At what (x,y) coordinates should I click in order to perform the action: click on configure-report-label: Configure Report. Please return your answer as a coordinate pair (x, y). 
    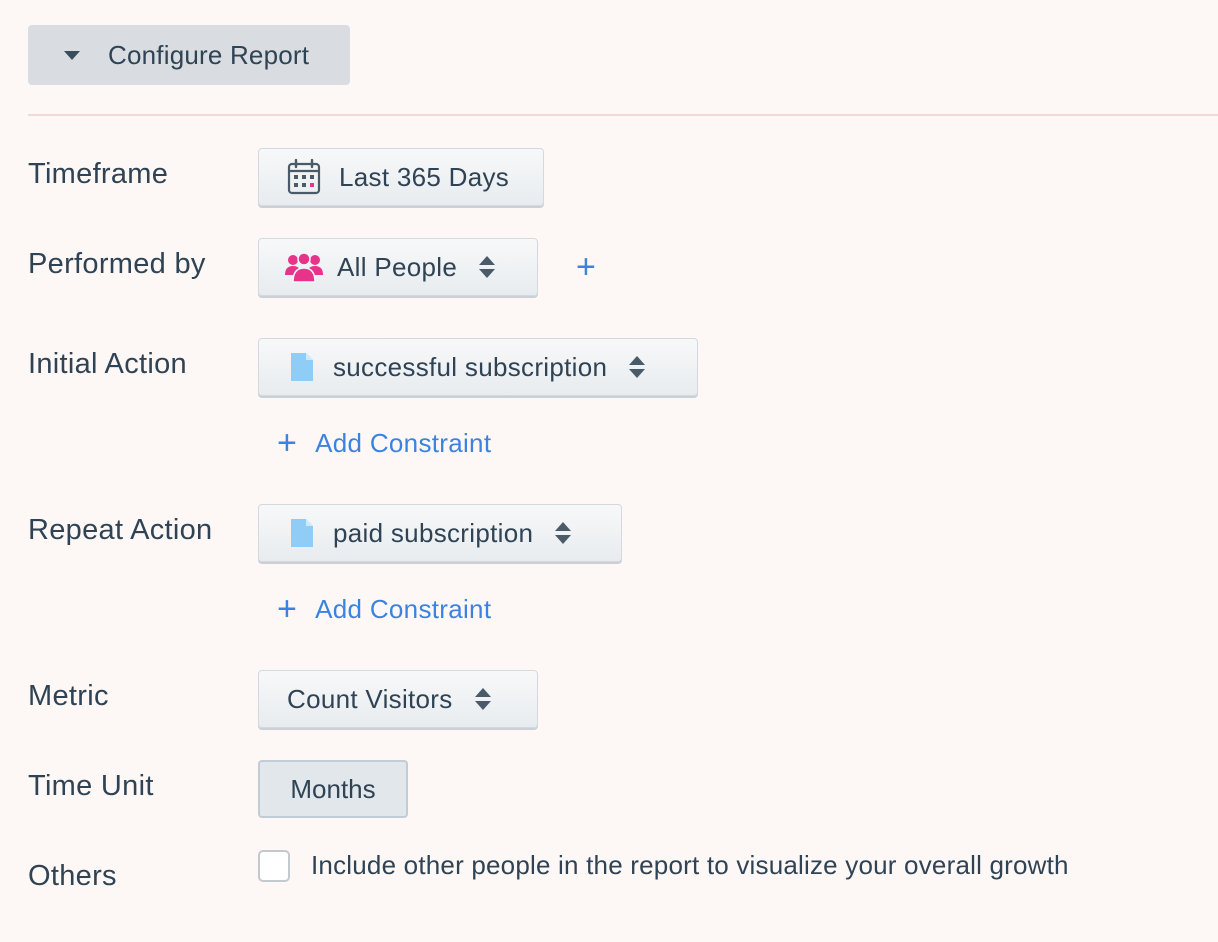
    Looking at the image, I should click on (209, 54).